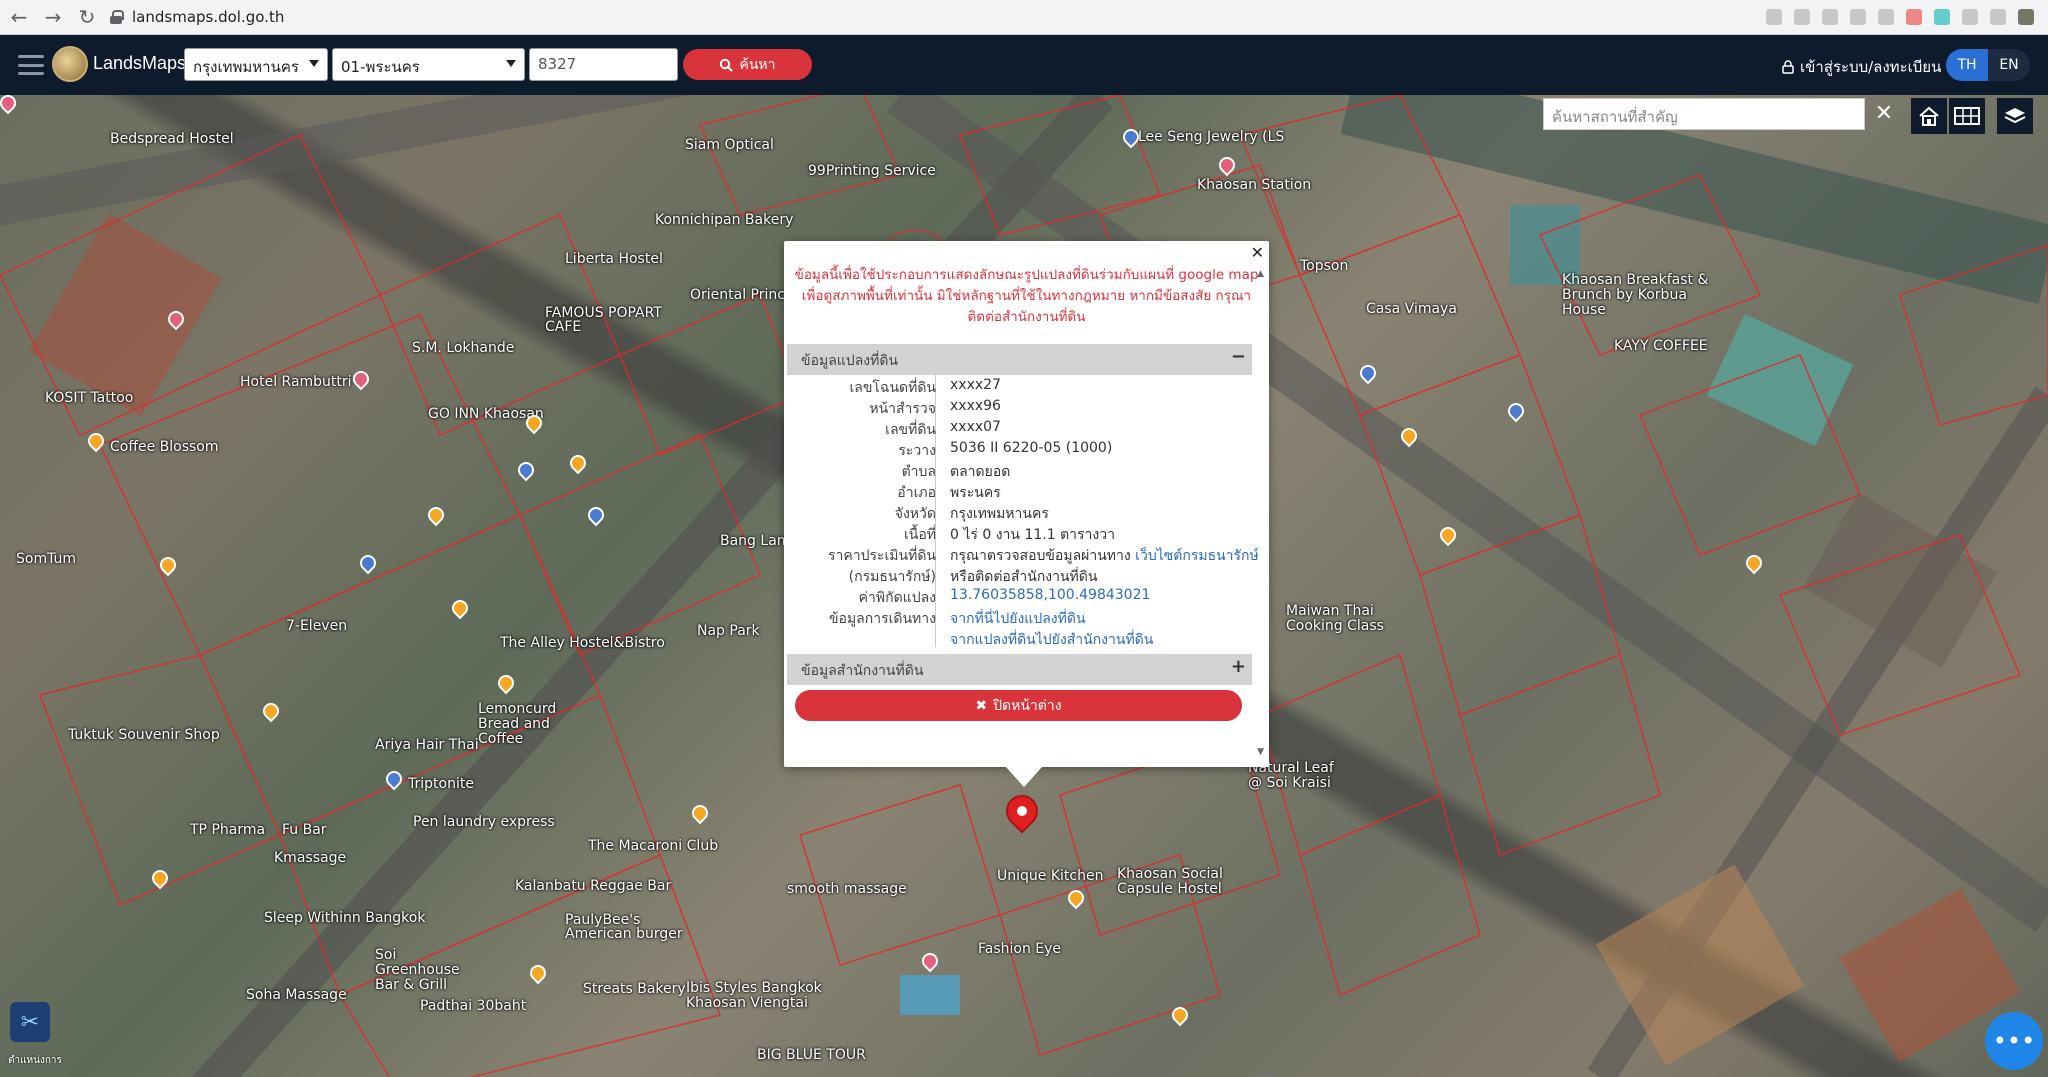 Image resolution: width=2048 pixels, height=1077 pixels. Describe the element at coordinates (164, 447) in the screenshot. I see `map-place-label: Coffee Blossom` at that location.